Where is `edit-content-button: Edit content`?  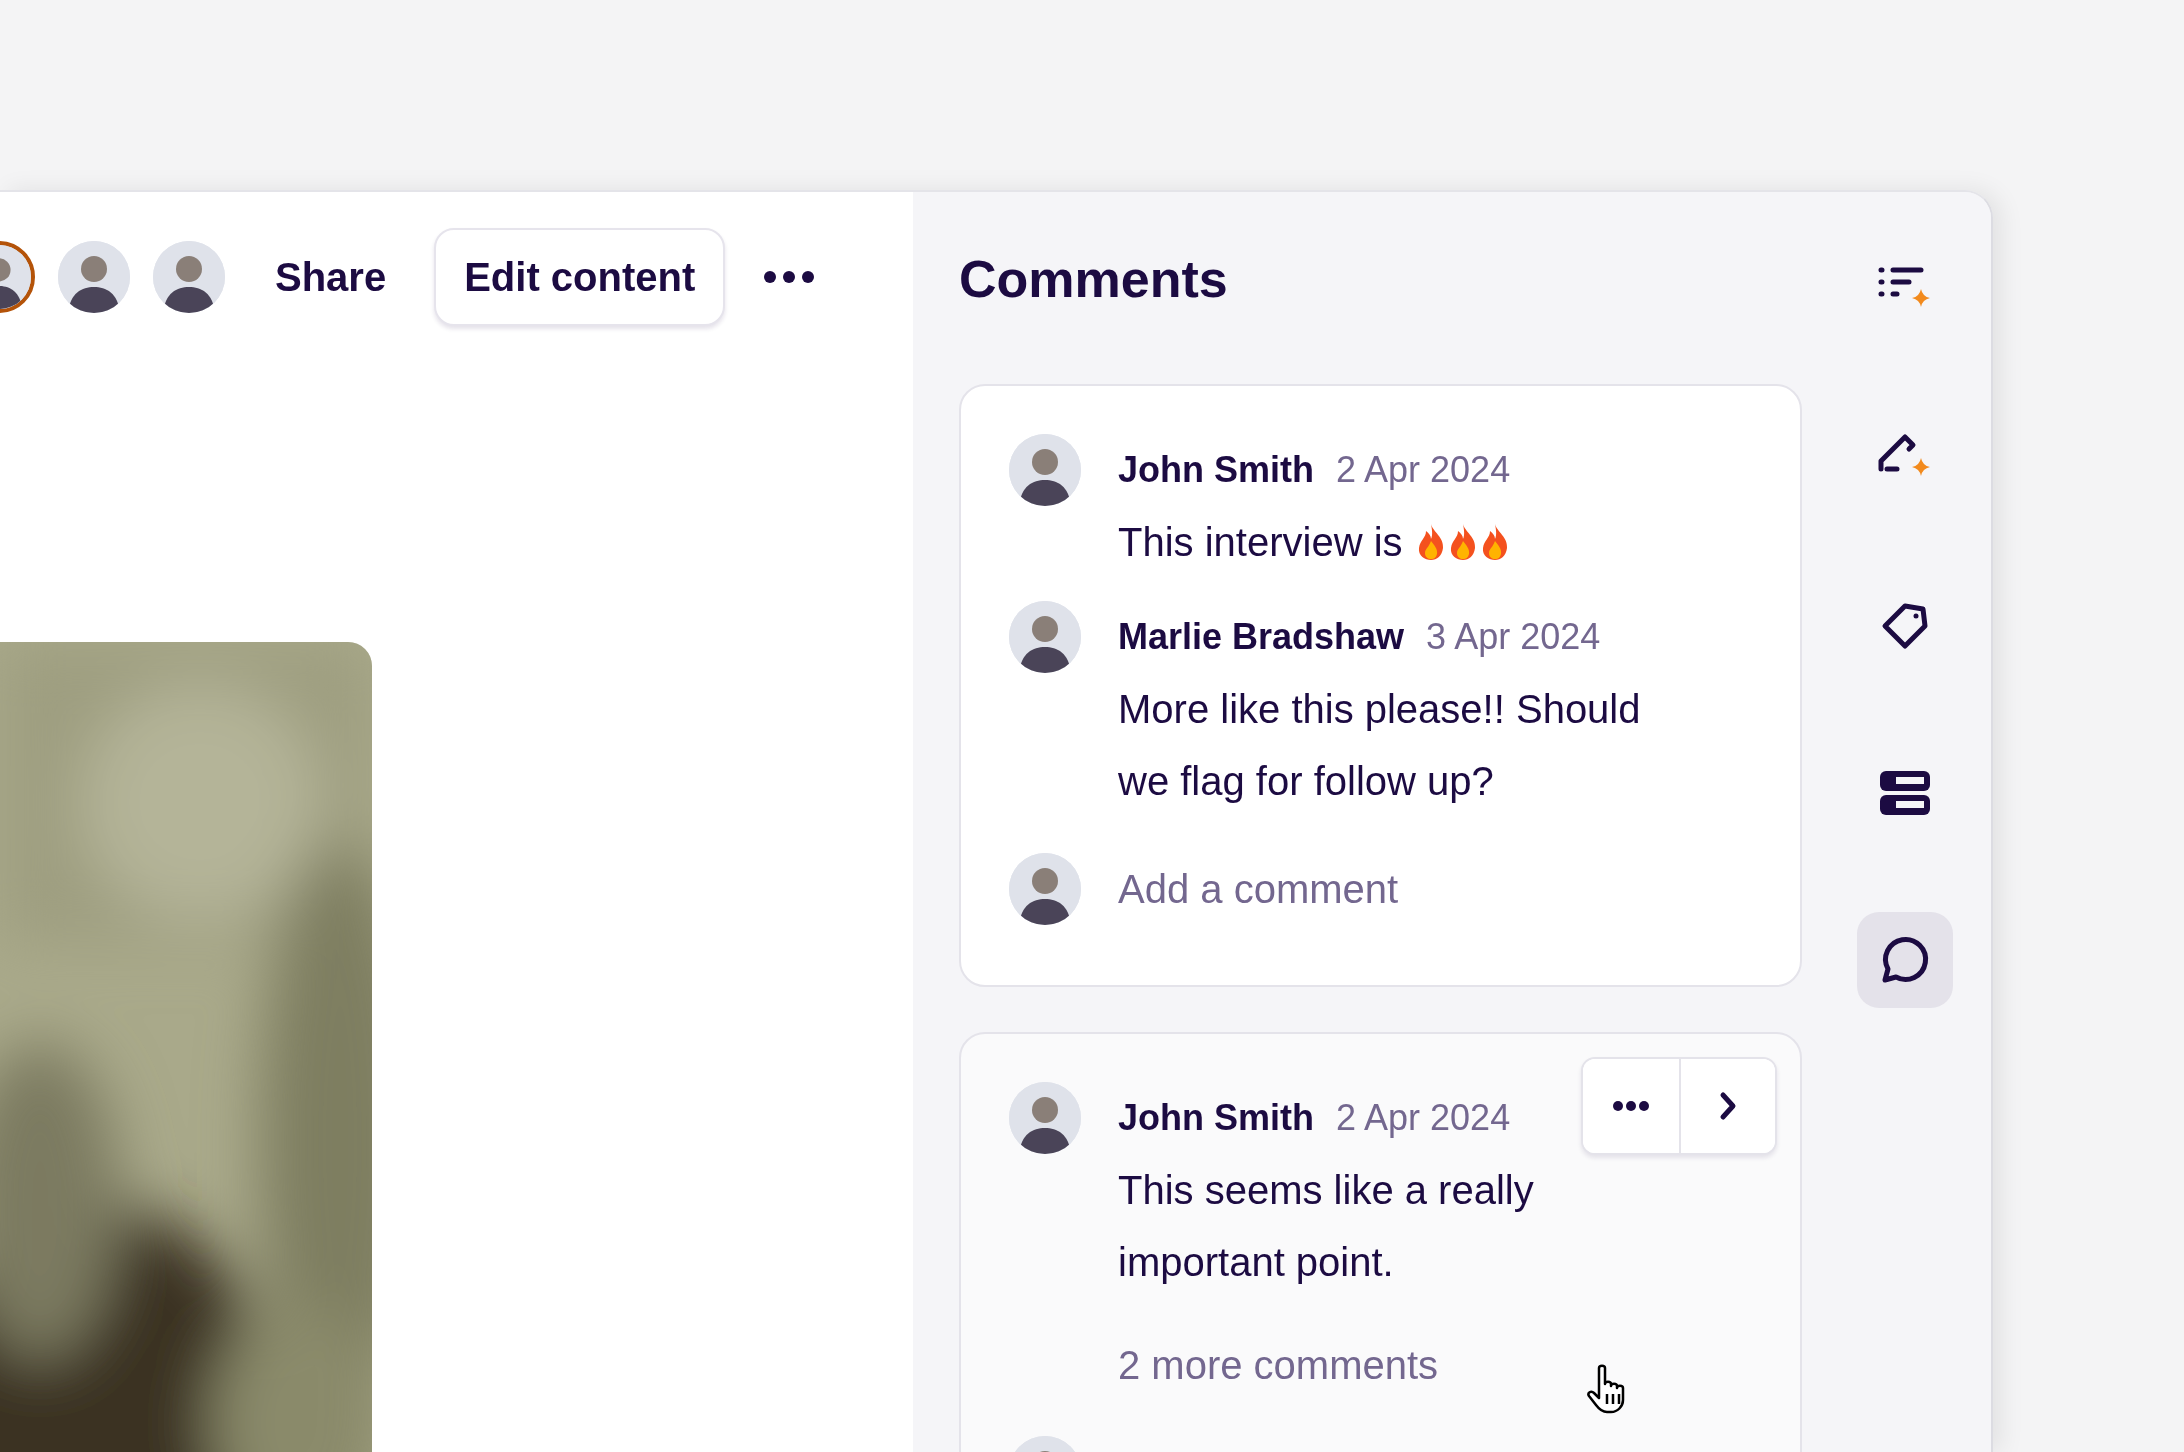 edit-content-button: Edit content is located at coordinates (580, 277).